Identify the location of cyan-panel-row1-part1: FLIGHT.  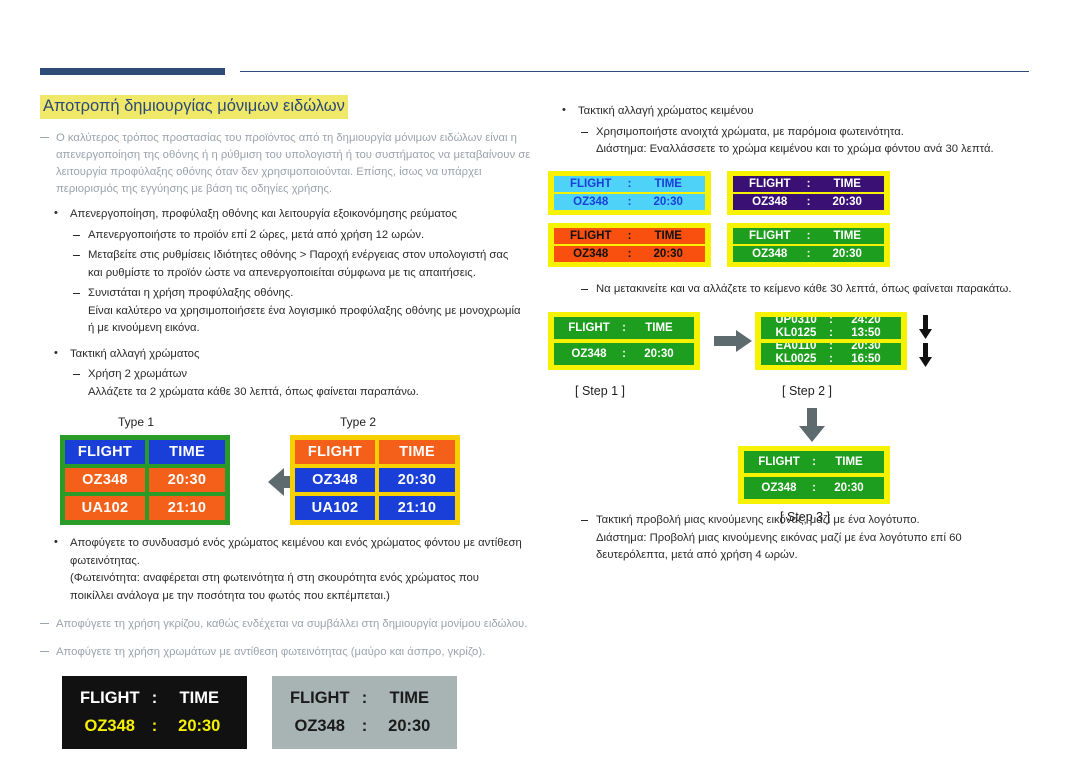
(590, 183).